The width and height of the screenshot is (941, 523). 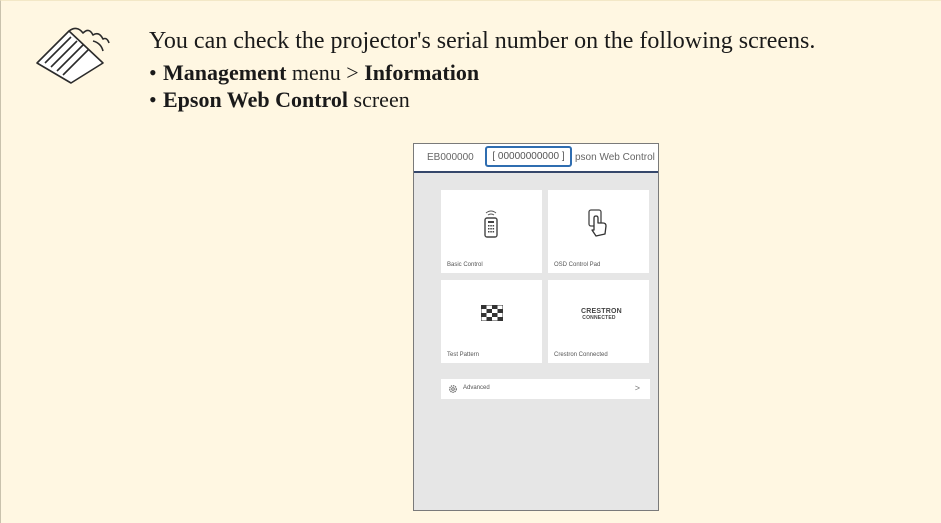 What do you see at coordinates (598, 321) in the screenshot?
I see `tile-crestron-connected: CRESTRON CONNECTED Crestron Connected` at bounding box center [598, 321].